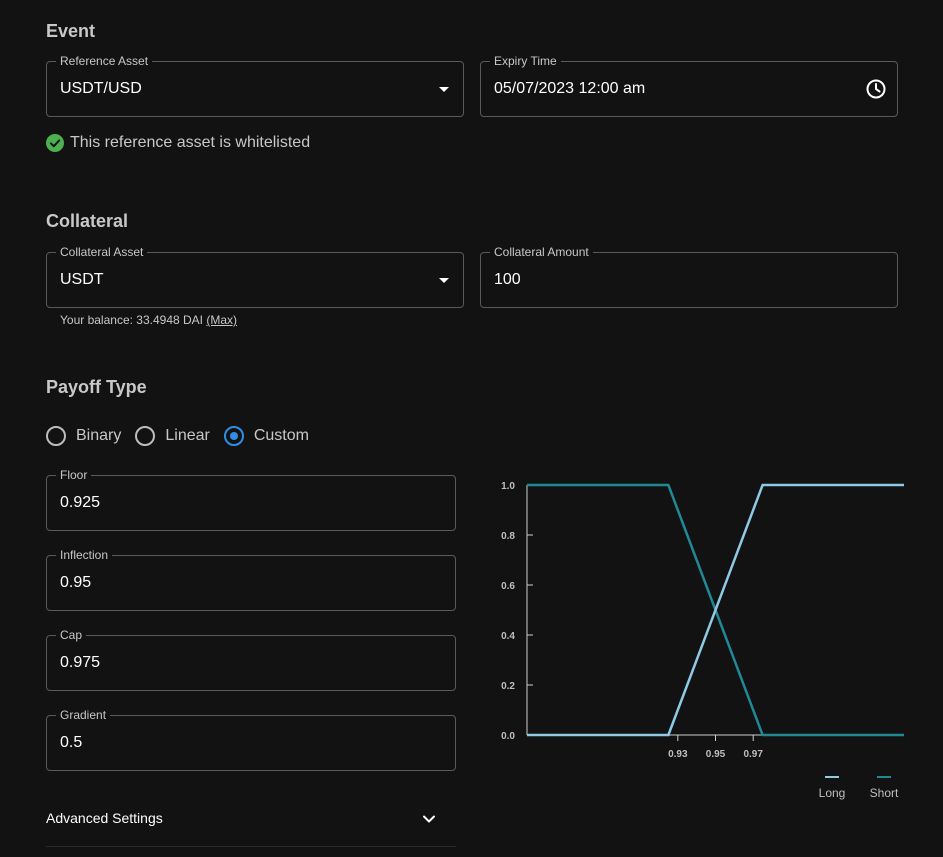 The image size is (943, 857). I want to click on collateral-amount-input: Collateral Amount 100, so click(689, 276).